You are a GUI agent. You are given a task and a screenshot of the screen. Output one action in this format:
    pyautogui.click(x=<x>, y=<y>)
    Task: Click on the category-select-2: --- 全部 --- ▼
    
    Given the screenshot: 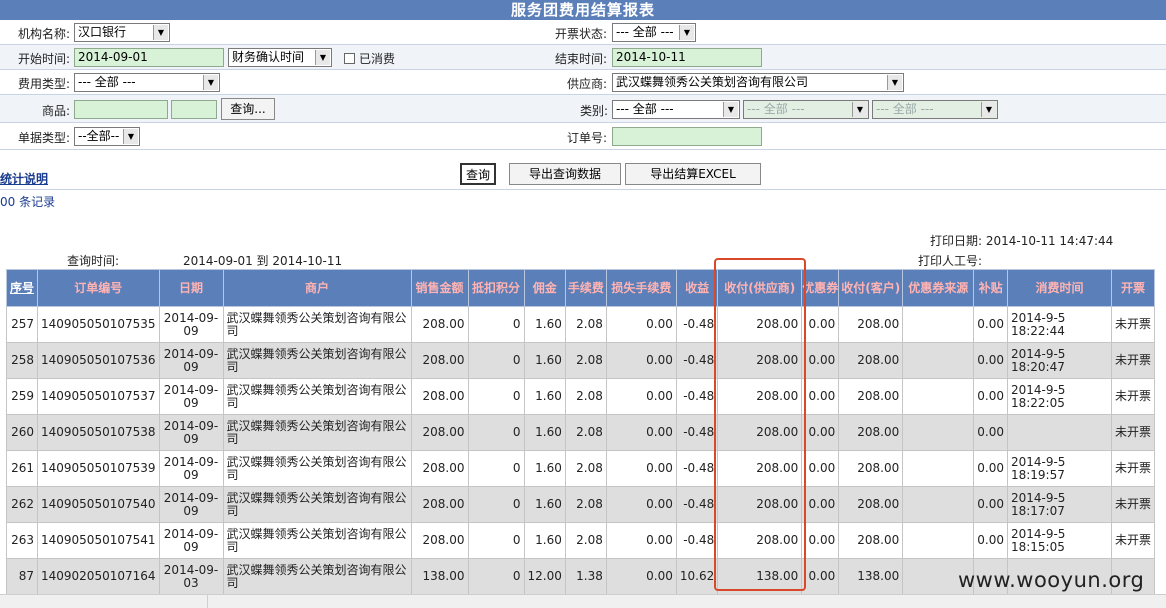 What is the action you would take?
    pyautogui.click(x=806, y=109)
    